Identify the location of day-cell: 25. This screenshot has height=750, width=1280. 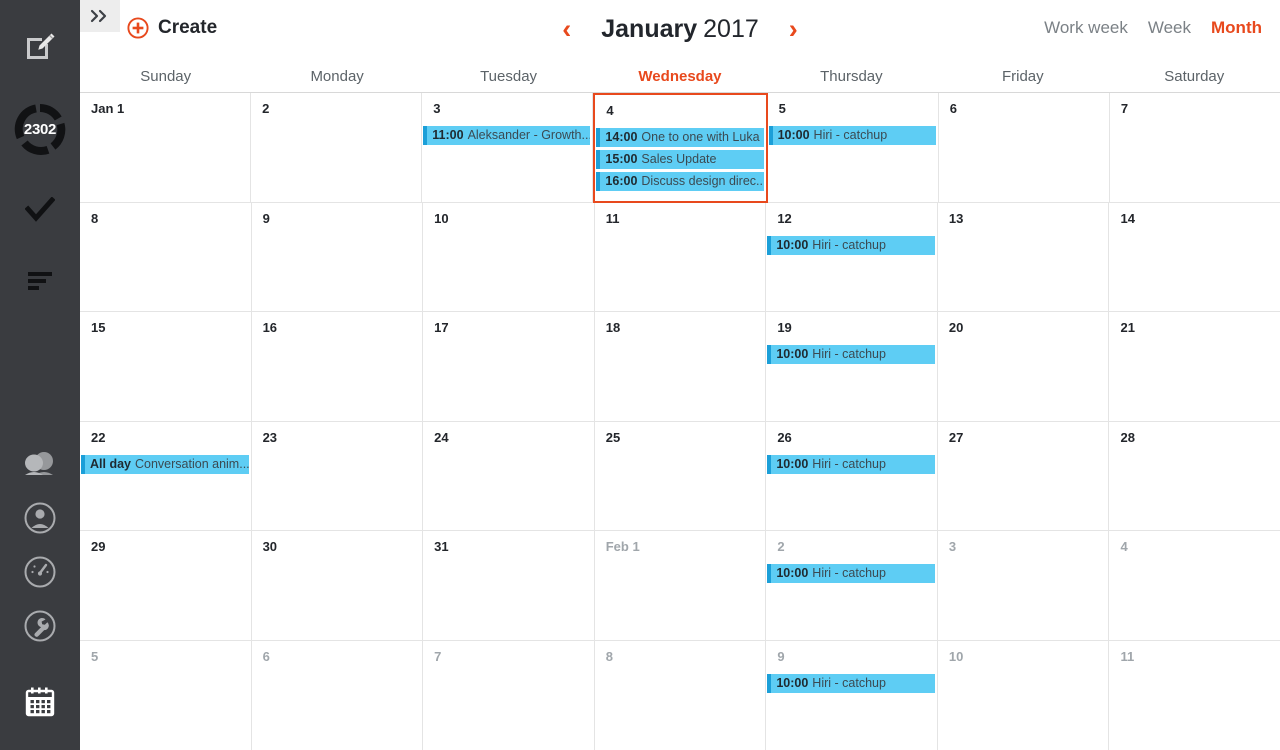
(680, 476).